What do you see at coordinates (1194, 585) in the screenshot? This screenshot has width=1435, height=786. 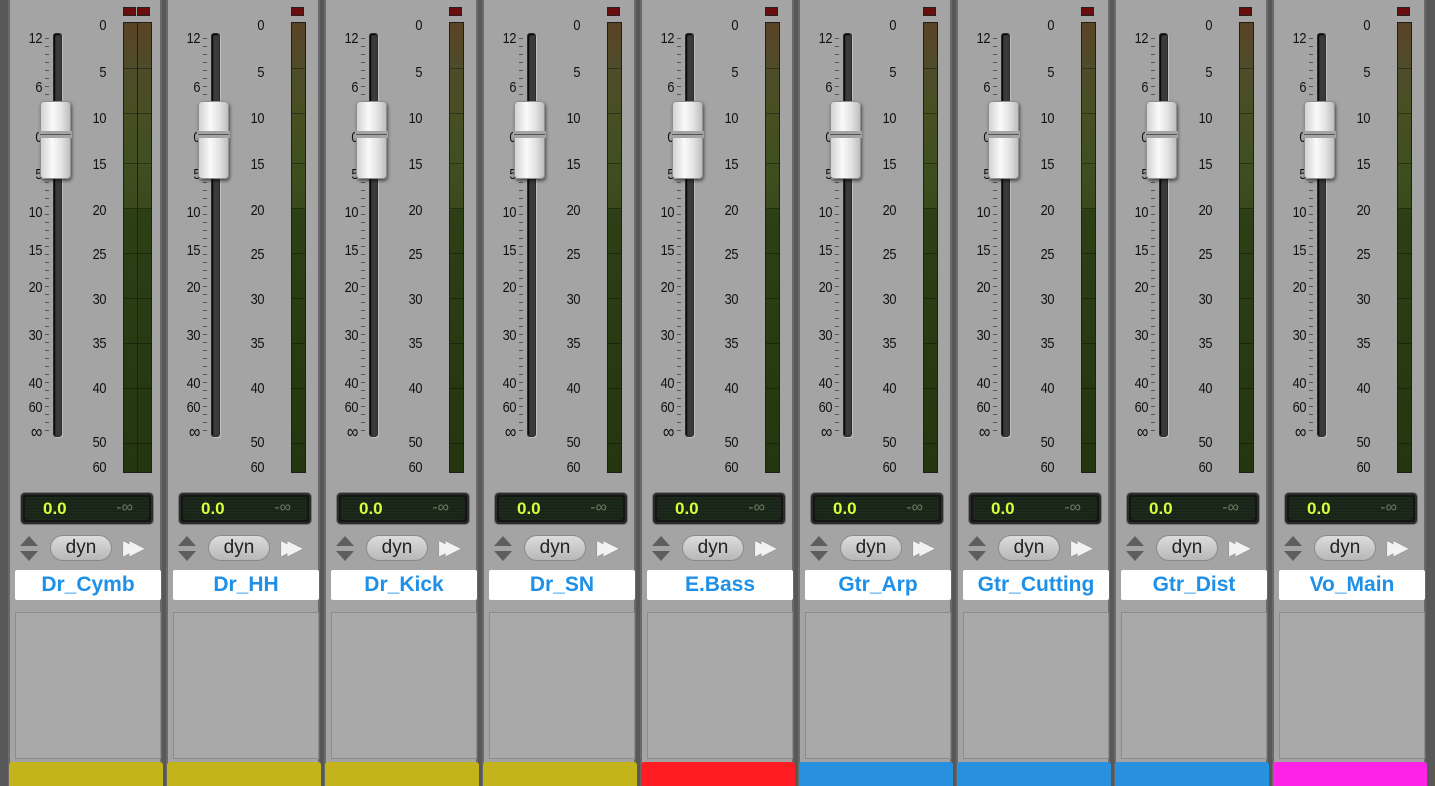 I see `track-name-label: Gtr_Dist` at bounding box center [1194, 585].